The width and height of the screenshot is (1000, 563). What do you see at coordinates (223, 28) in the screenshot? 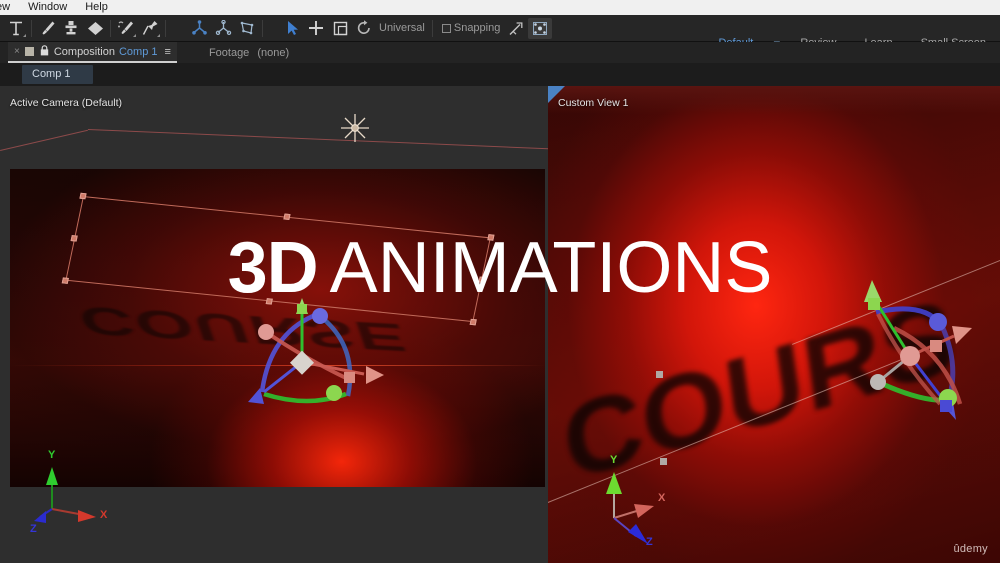
I see `world-axis-icon` at bounding box center [223, 28].